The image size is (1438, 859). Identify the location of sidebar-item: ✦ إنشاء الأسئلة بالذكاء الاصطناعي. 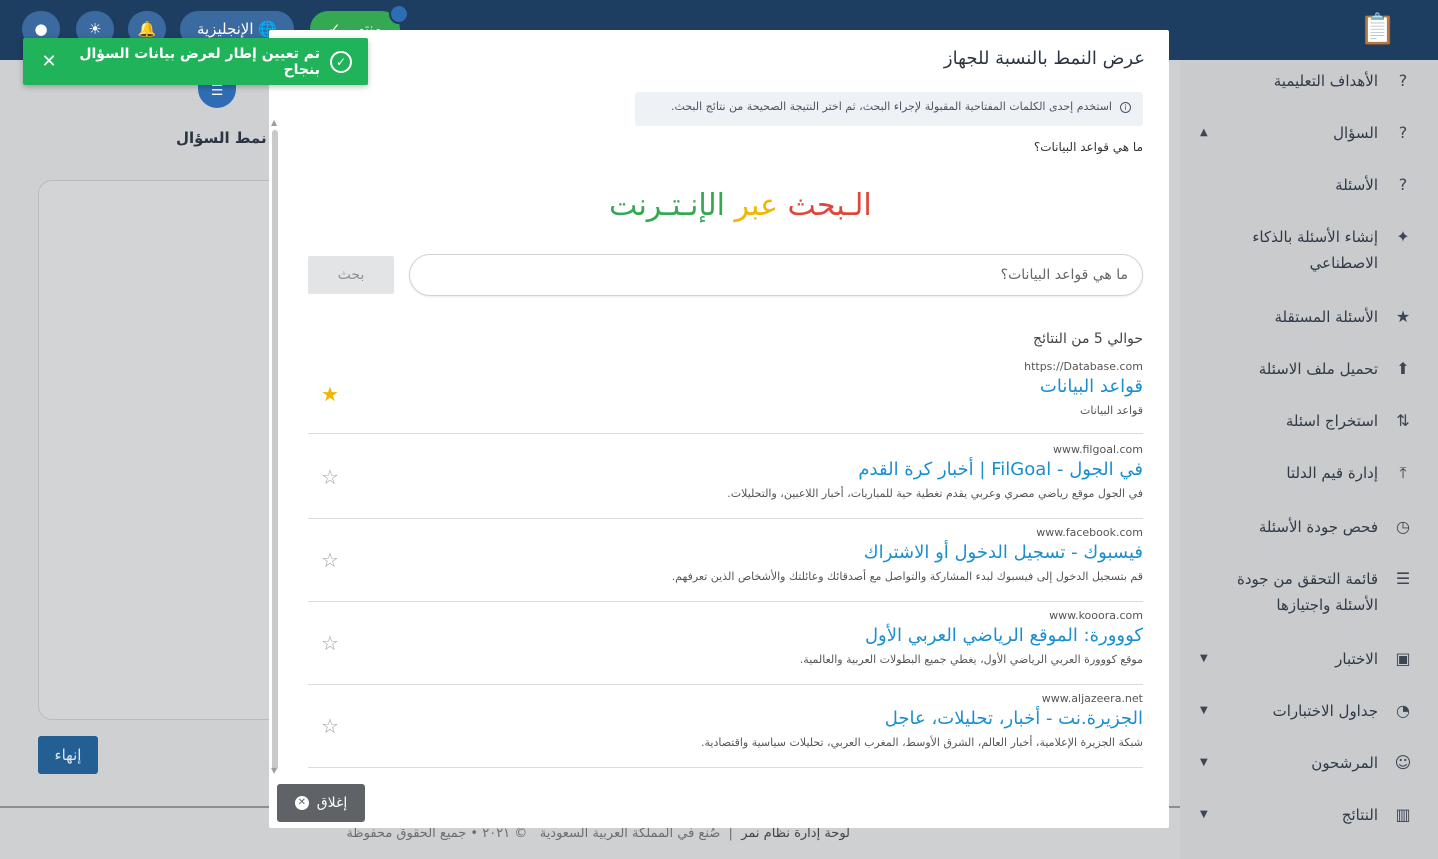
(1304, 250).